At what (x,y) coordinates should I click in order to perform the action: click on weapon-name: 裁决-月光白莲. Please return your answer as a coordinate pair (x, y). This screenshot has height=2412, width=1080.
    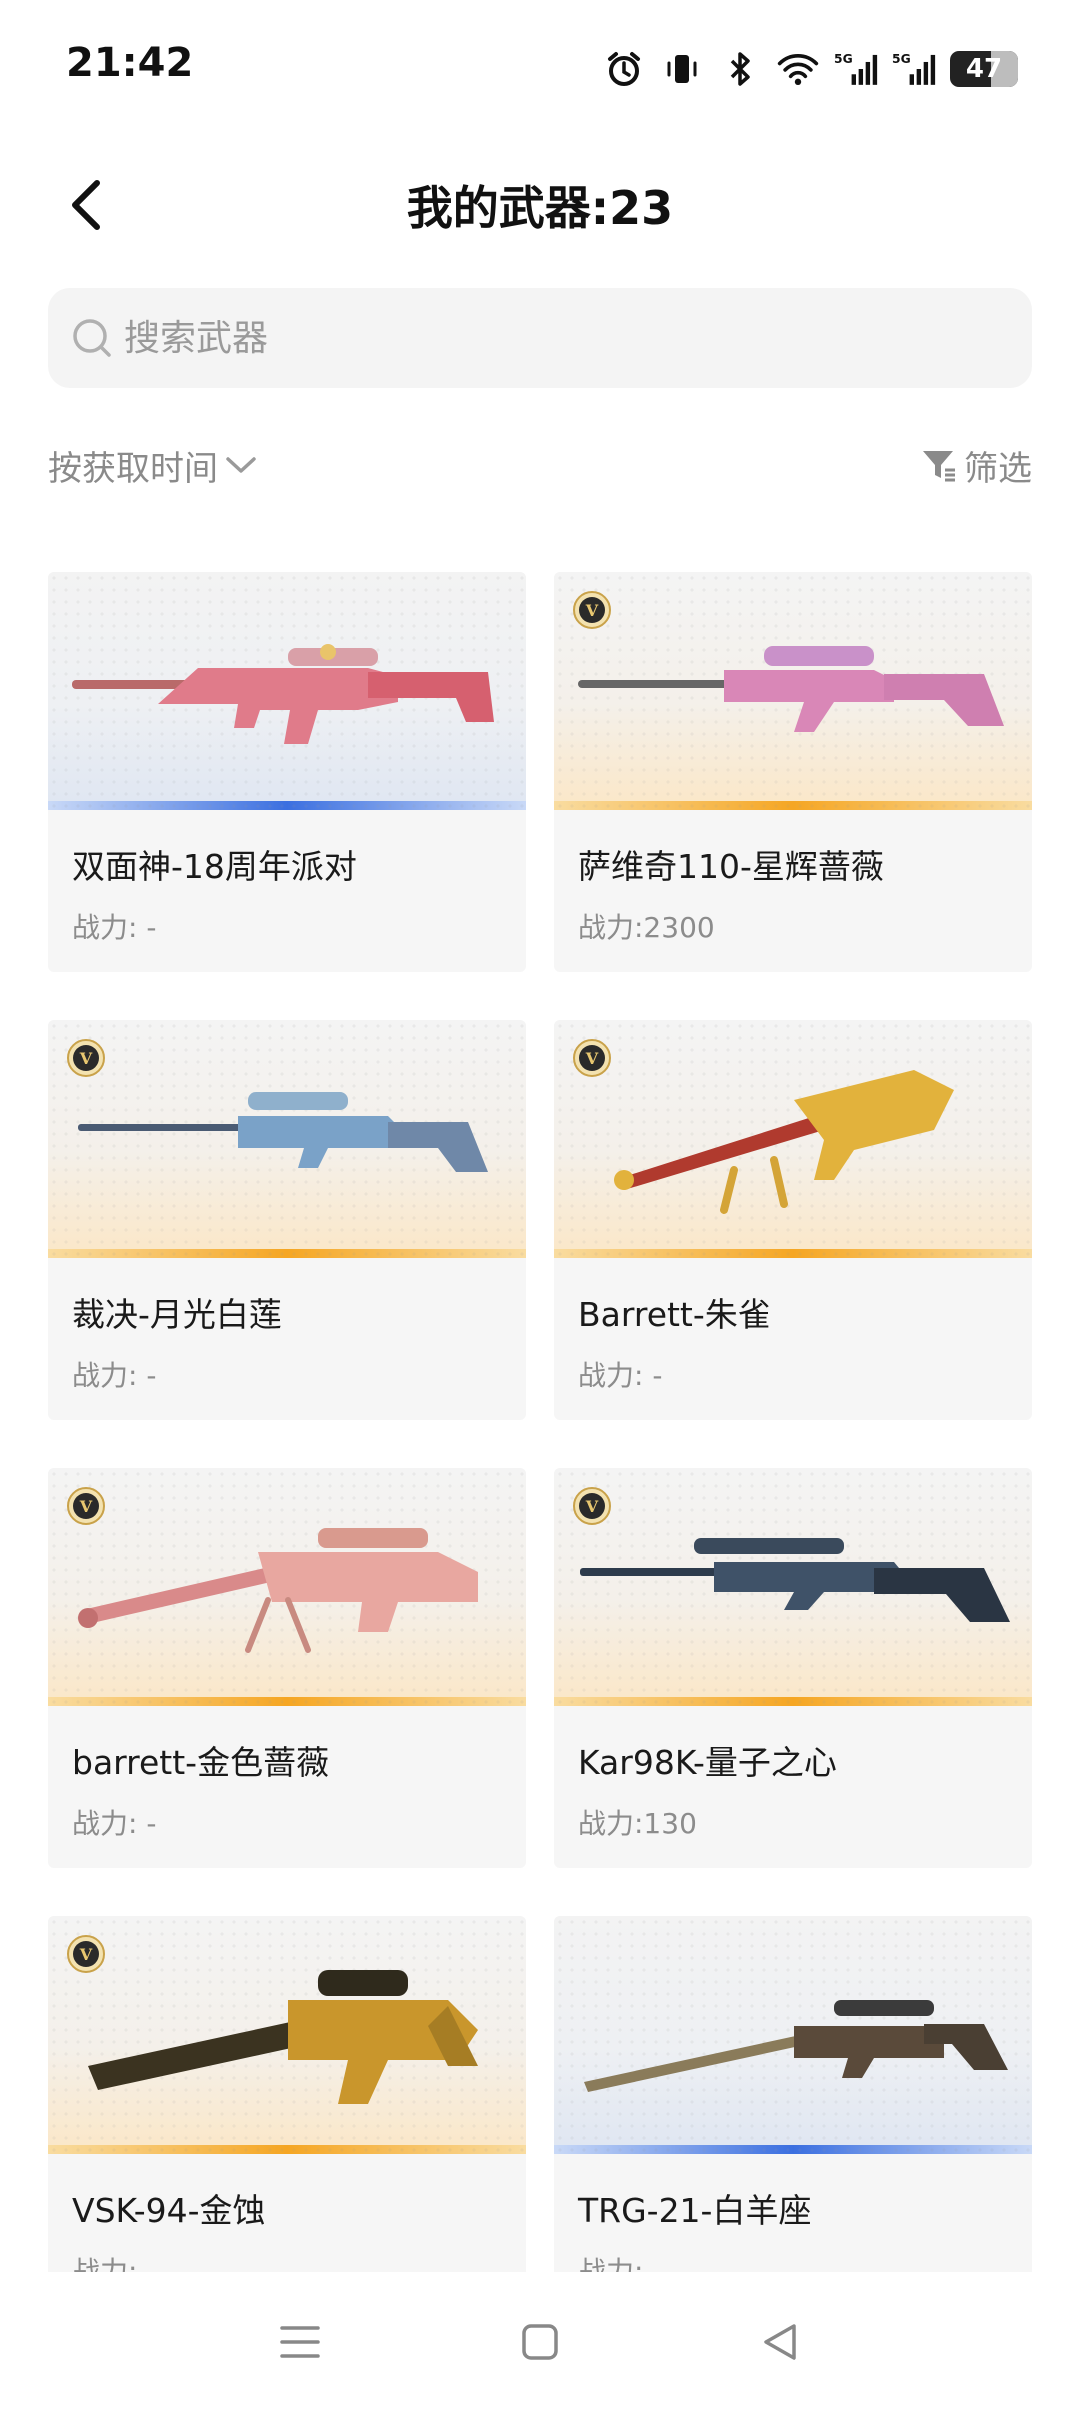
    Looking at the image, I should click on (177, 1314).